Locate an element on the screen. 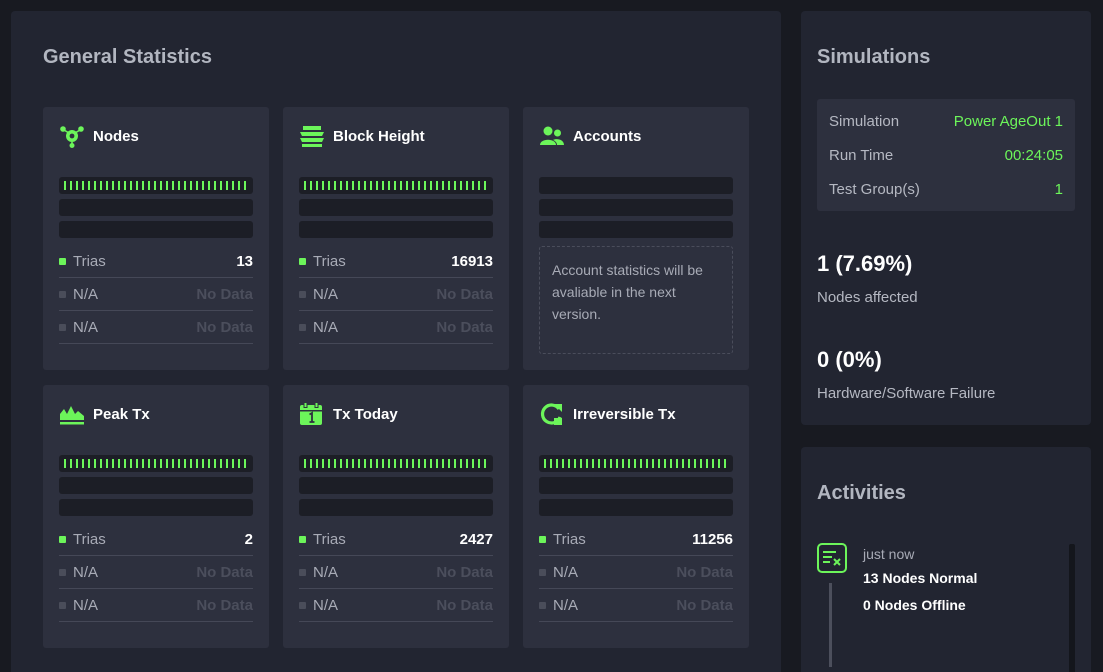 This screenshot has height=672, width=1103. irreversible-tx-progress-bar is located at coordinates (636, 463).